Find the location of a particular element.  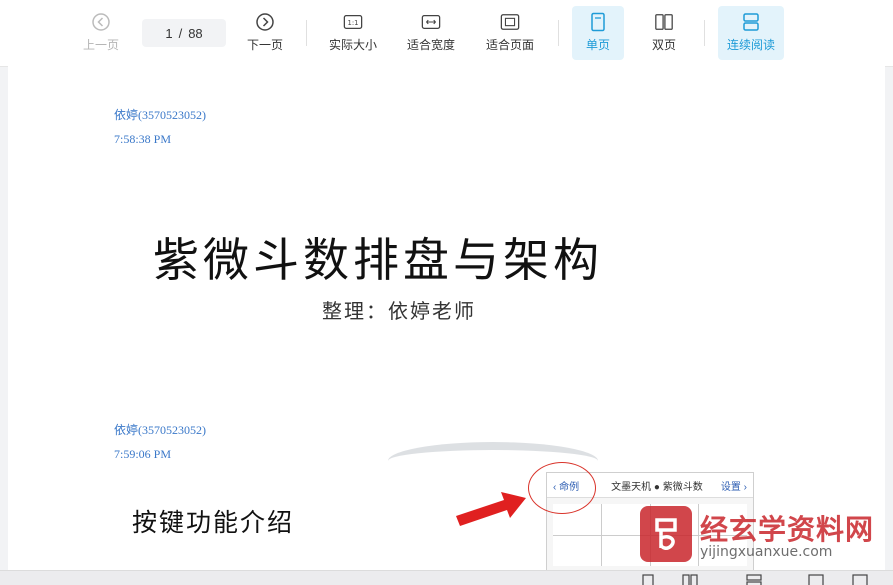

prev-page-button: 上一页 is located at coordinates (101, 33).